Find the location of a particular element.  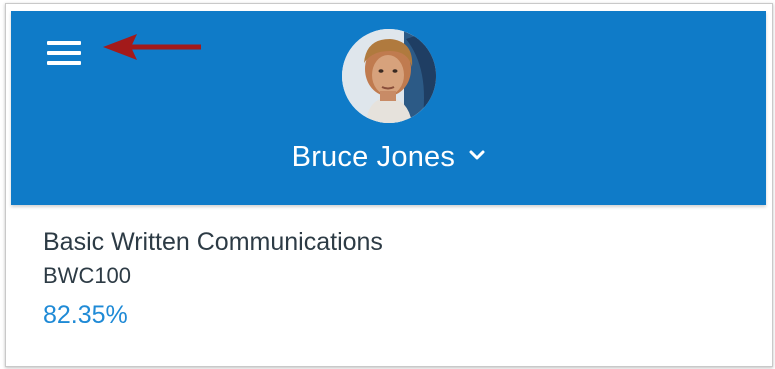

course-code: BWC100 is located at coordinates (87, 275).